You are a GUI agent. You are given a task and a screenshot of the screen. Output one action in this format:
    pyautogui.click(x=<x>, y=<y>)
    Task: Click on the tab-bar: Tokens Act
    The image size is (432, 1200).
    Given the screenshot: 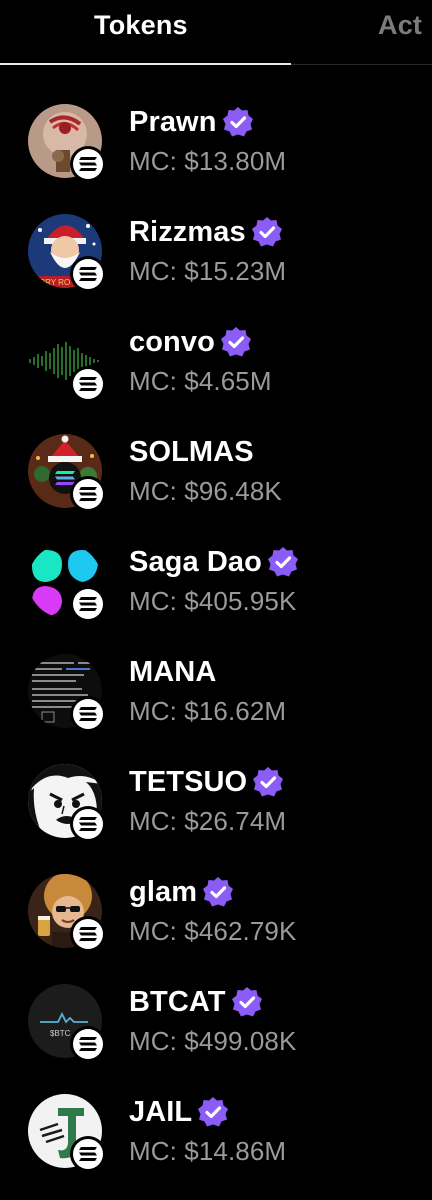 What is the action you would take?
    pyautogui.click(x=216, y=33)
    